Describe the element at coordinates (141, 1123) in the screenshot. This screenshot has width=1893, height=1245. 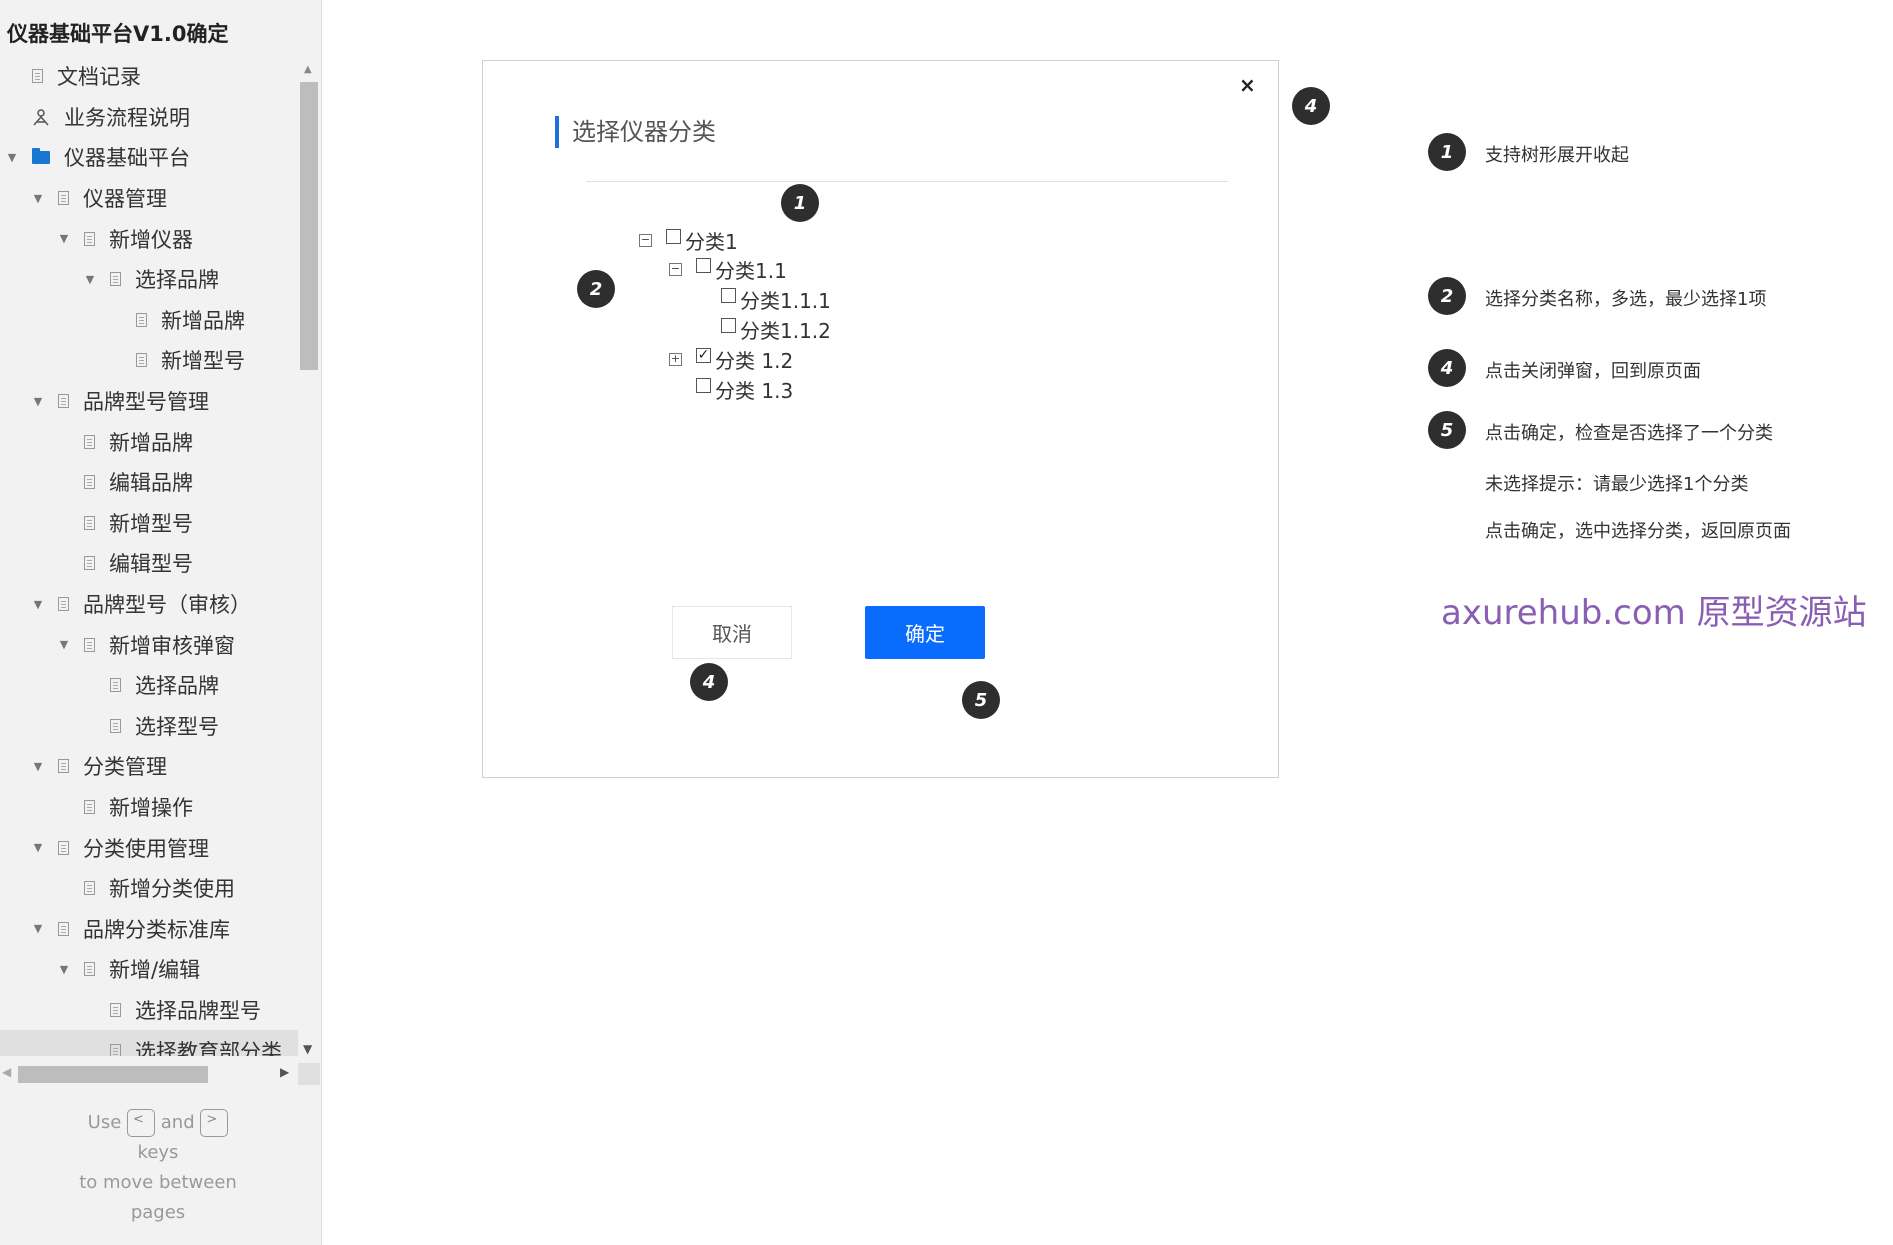
I see `prev-page-key-icon: <` at that location.